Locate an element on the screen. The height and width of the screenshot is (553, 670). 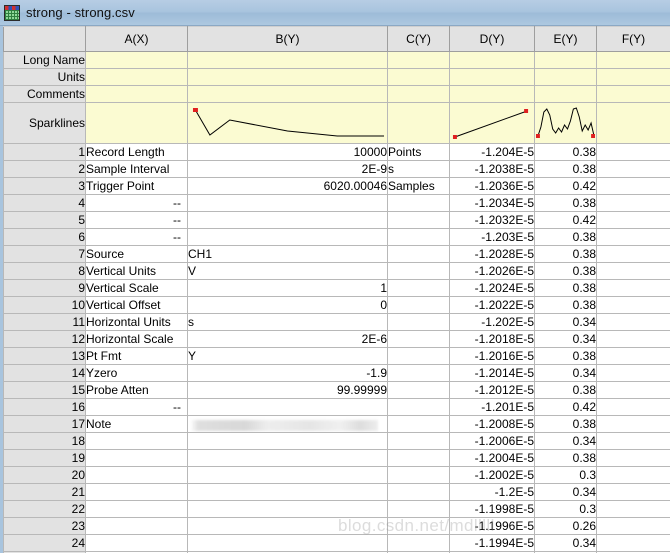
row-number: 15 is located at coordinates (44, 390).